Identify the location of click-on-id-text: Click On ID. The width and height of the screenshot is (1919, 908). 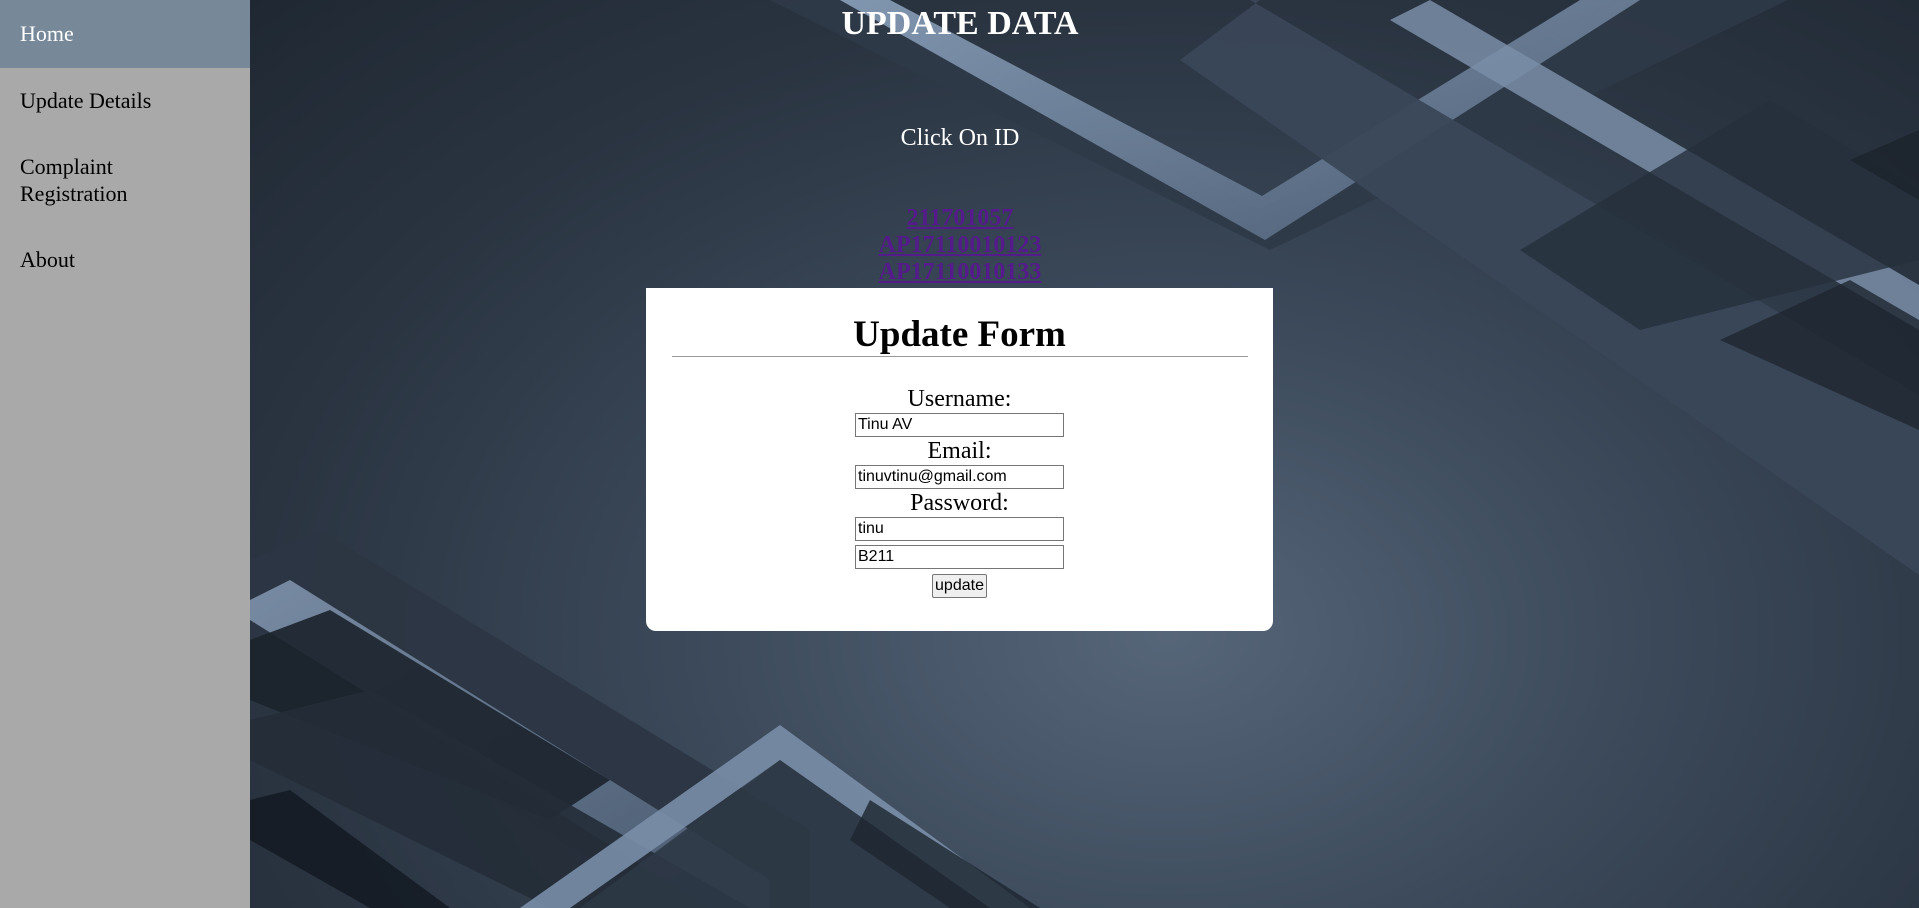
(960, 138).